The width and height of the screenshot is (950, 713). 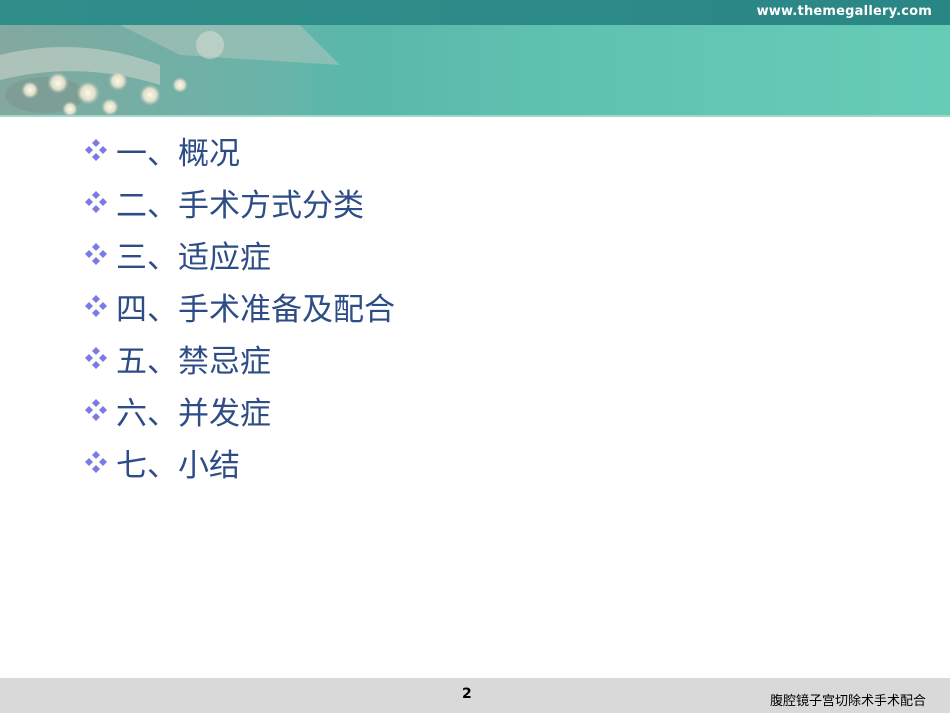 I want to click on list-item: 一、概况, so click(x=238, y=150).